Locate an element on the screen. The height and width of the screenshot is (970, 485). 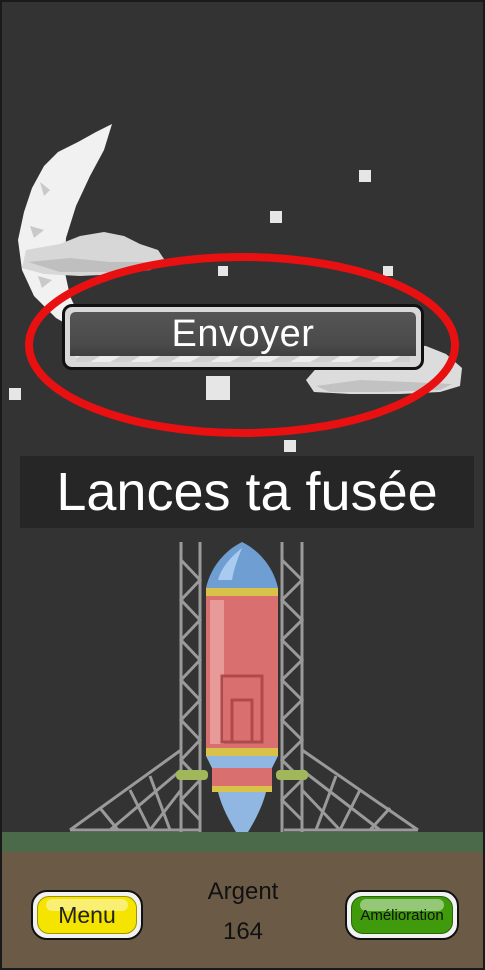
upgrade-button: Amélioration is located at coordinates (402, 915).